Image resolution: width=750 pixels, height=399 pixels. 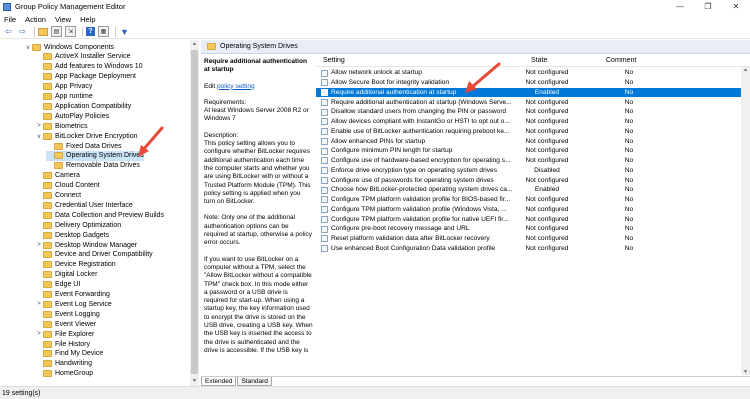 I want to click on column-state: State, so click(x=539, y=60).